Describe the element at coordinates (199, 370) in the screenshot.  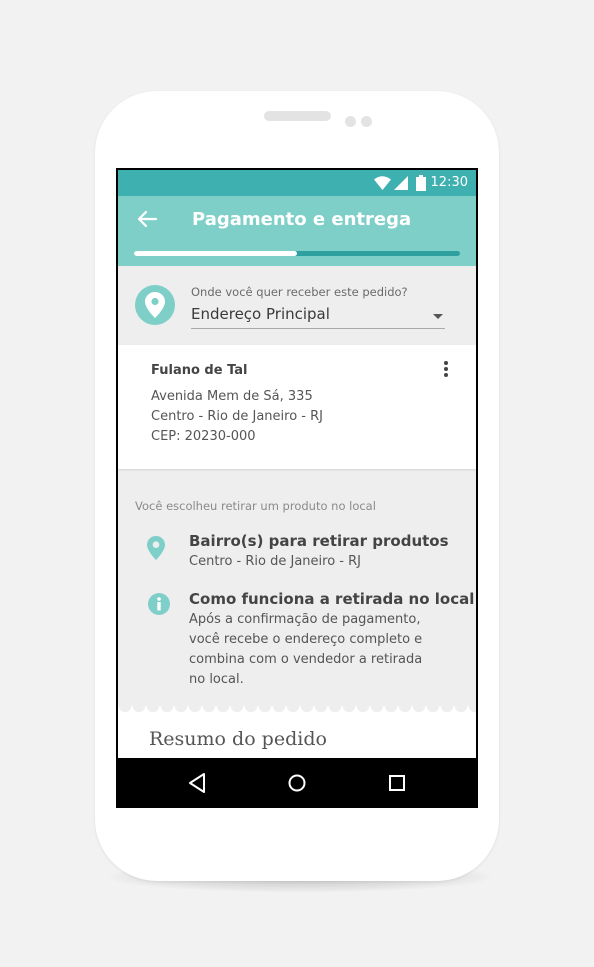
I see `recipient-name: Fulano de Tal` at that location.